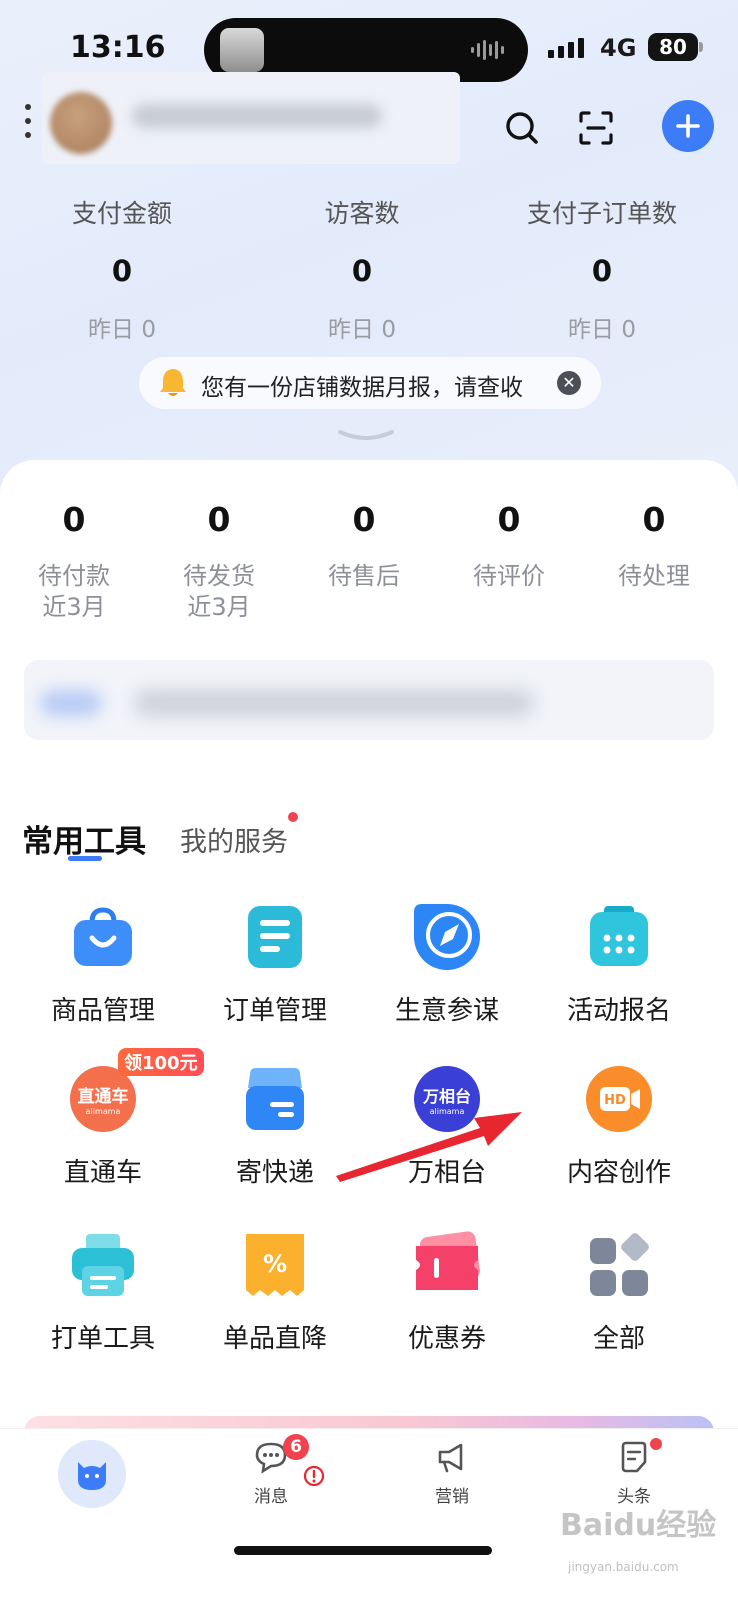  Describe the element at coordinates (615, 1100) in the screenshot. I see `hd-icon-text: HD` at that location.